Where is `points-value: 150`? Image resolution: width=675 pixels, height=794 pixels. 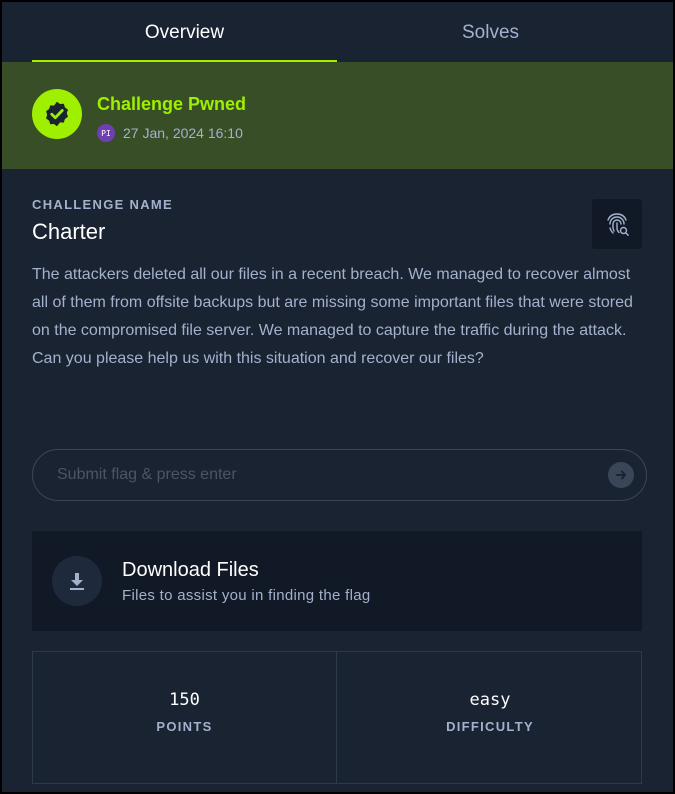 points-value: 150 is located at coordinates (184, 700).